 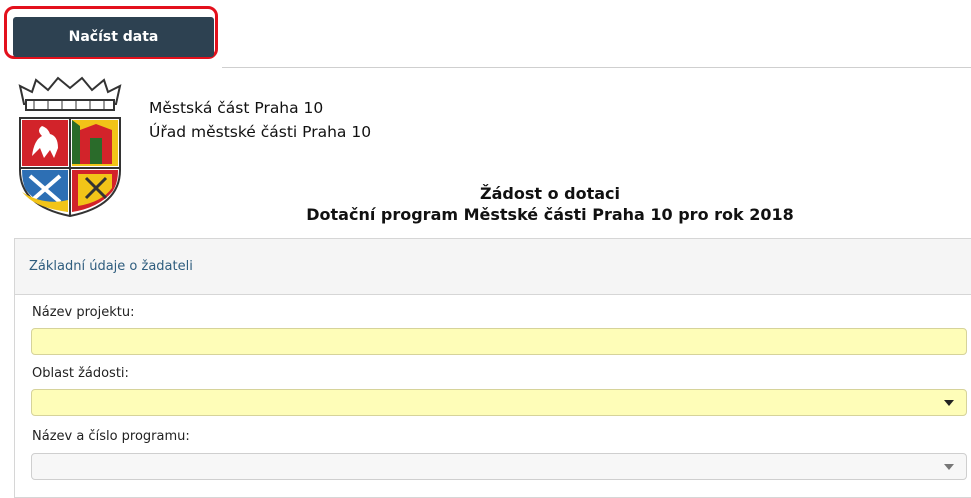 What do you see at coordinates (596, 67) in the screenshot?
I see `header-divider` at bounding box center [596, 67].